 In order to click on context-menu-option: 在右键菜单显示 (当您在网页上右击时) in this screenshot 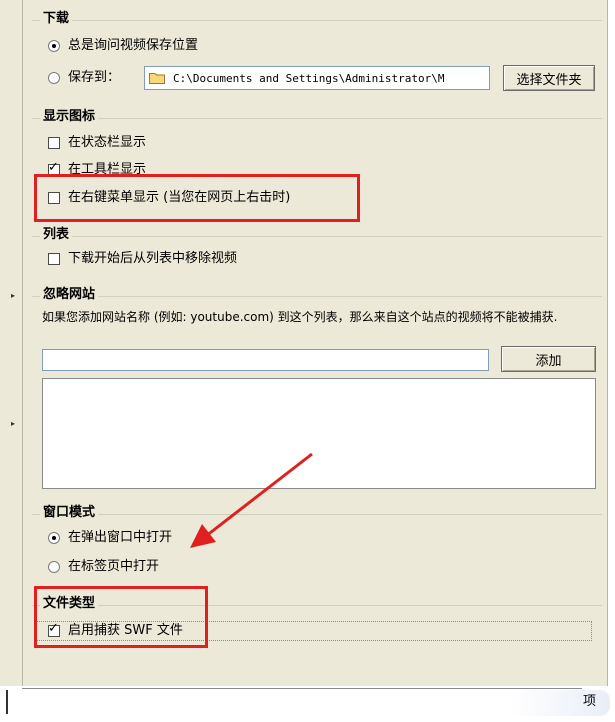, I will do `click(169, 198)`.